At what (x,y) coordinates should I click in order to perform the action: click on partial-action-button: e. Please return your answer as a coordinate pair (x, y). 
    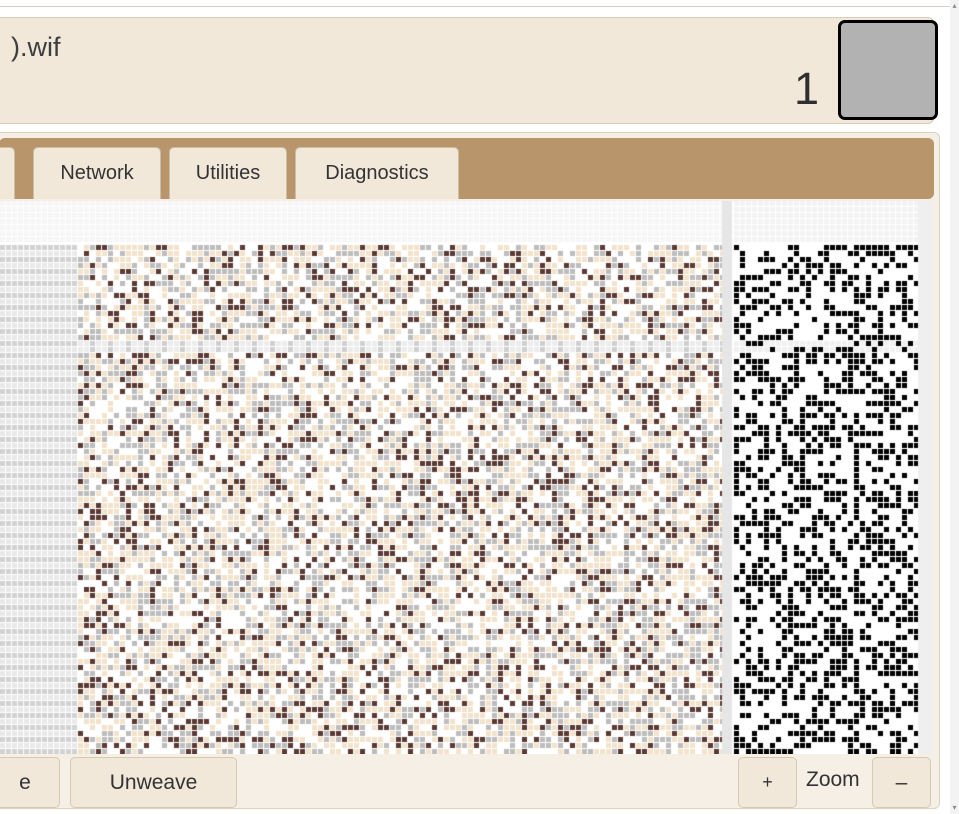
    Looking at the image, I should click on (30, 782).